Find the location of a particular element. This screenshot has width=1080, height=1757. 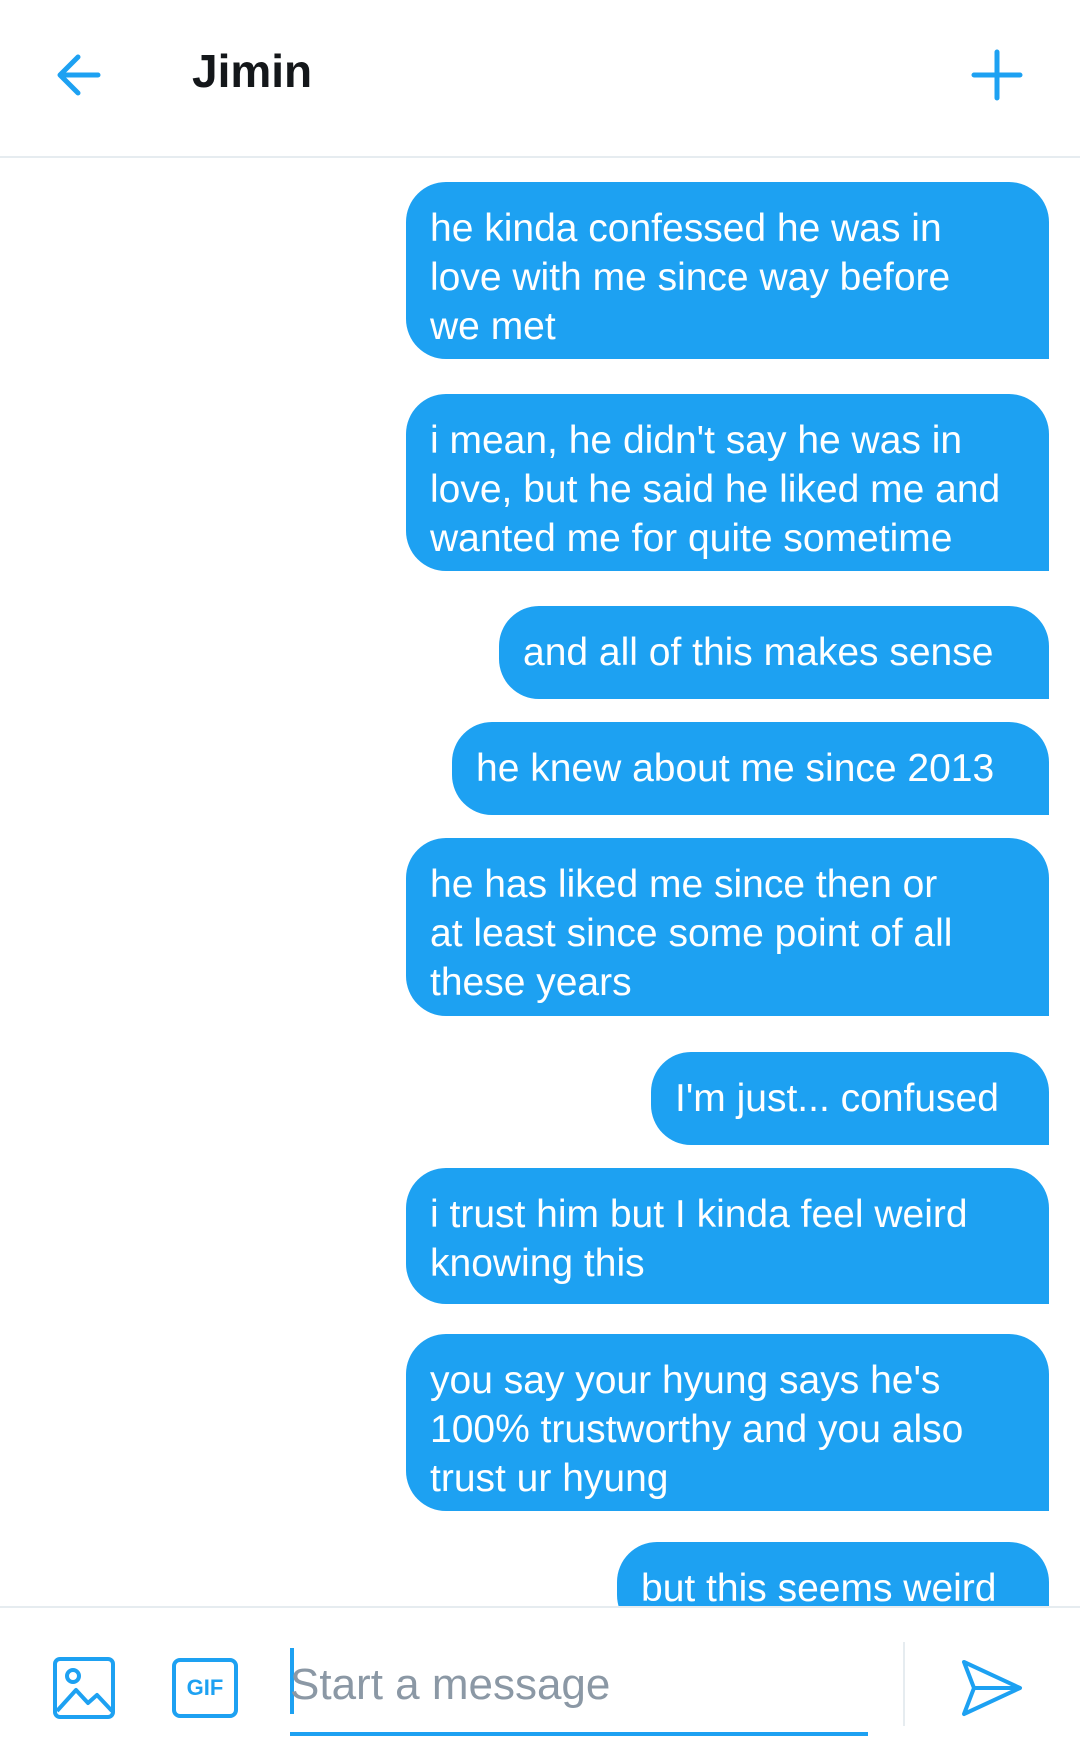

composer-divider is located at coordinates (904, 1684).